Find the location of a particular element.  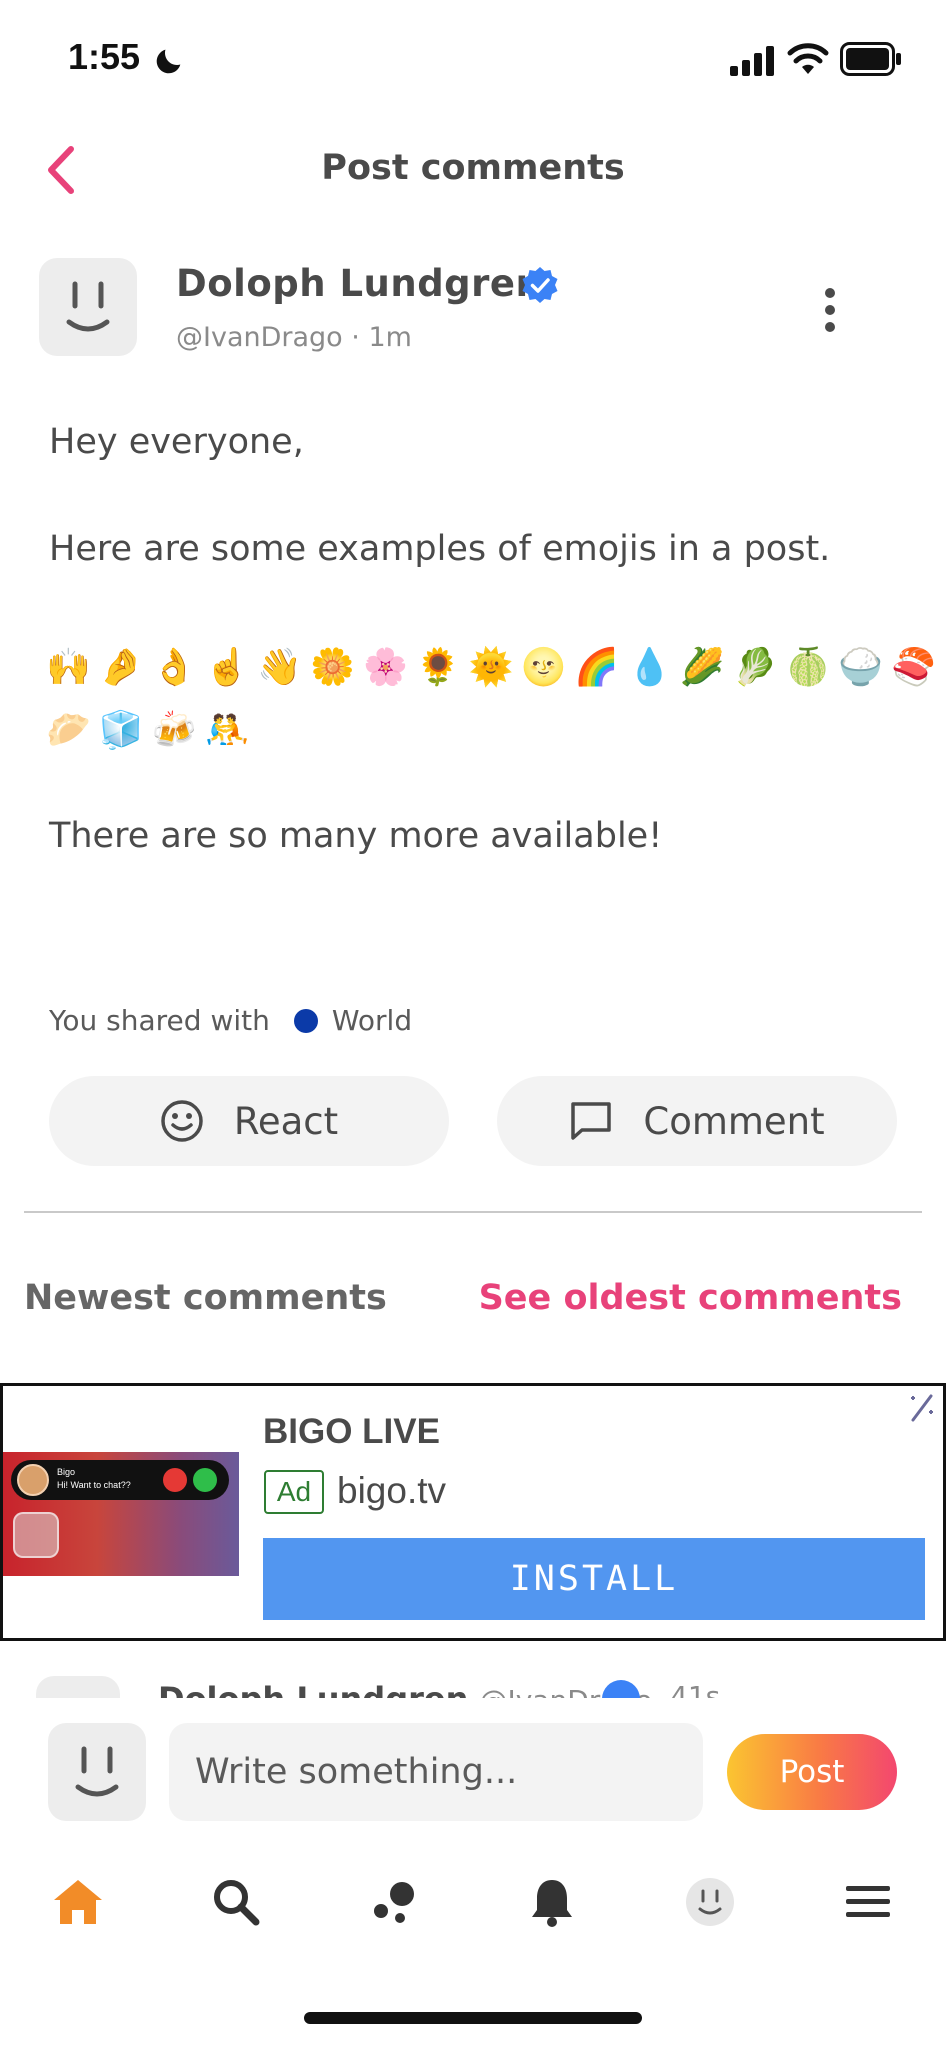

bell-icon is located at coordinates (552, 1903).